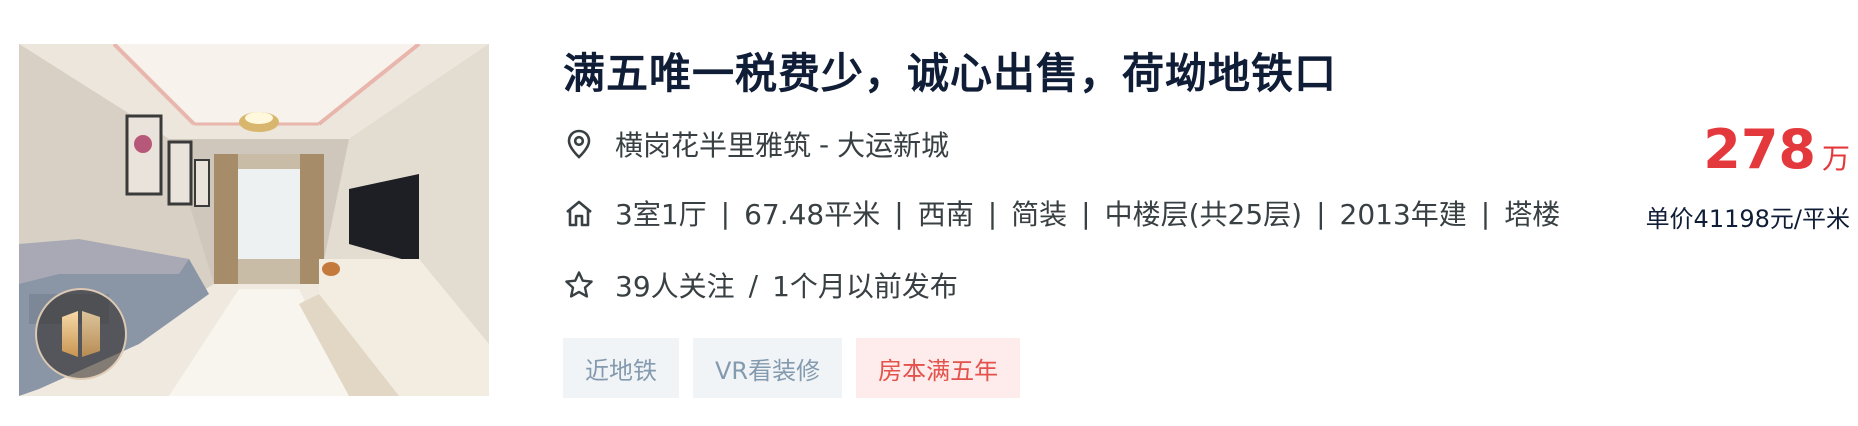 The image size is (1858, 426). I want to click on house-layout: 3室1厅, so click(661, 214).